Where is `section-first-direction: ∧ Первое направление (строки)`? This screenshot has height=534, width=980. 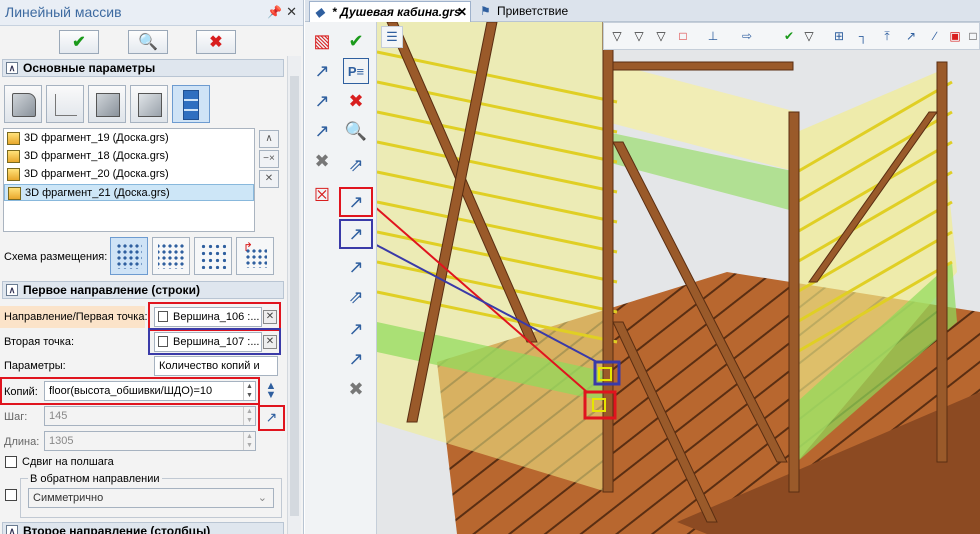
section-first-direction: ∧ Первое направление (строки) is located at coordinates (143, 290).